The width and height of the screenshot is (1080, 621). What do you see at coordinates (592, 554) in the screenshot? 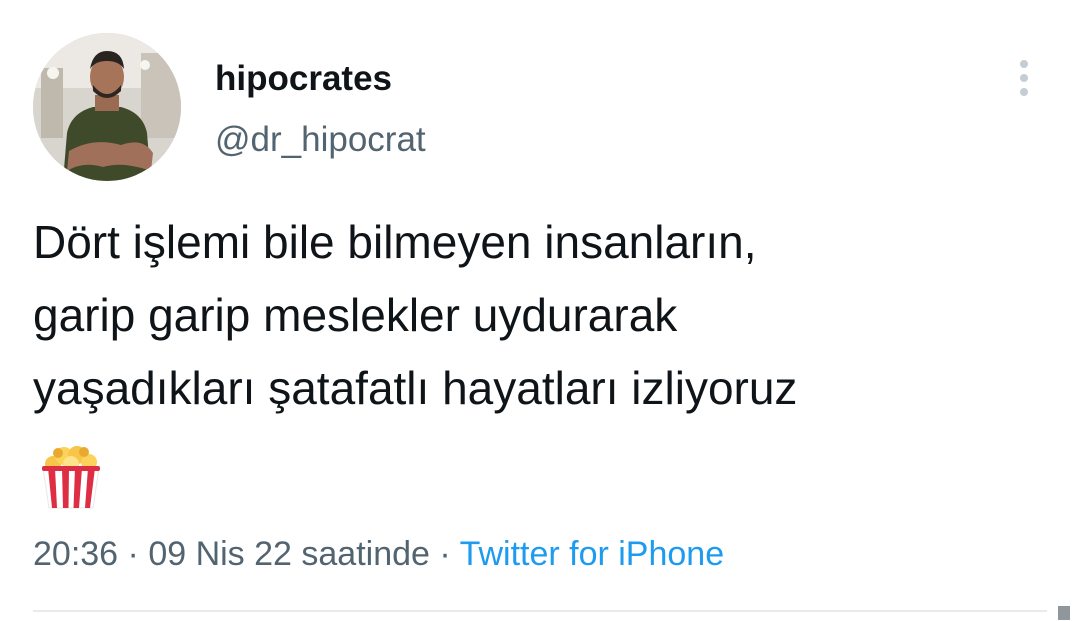
I see `tweet-source-link: Twitter for iPhone` at bounding box center [592, 554].